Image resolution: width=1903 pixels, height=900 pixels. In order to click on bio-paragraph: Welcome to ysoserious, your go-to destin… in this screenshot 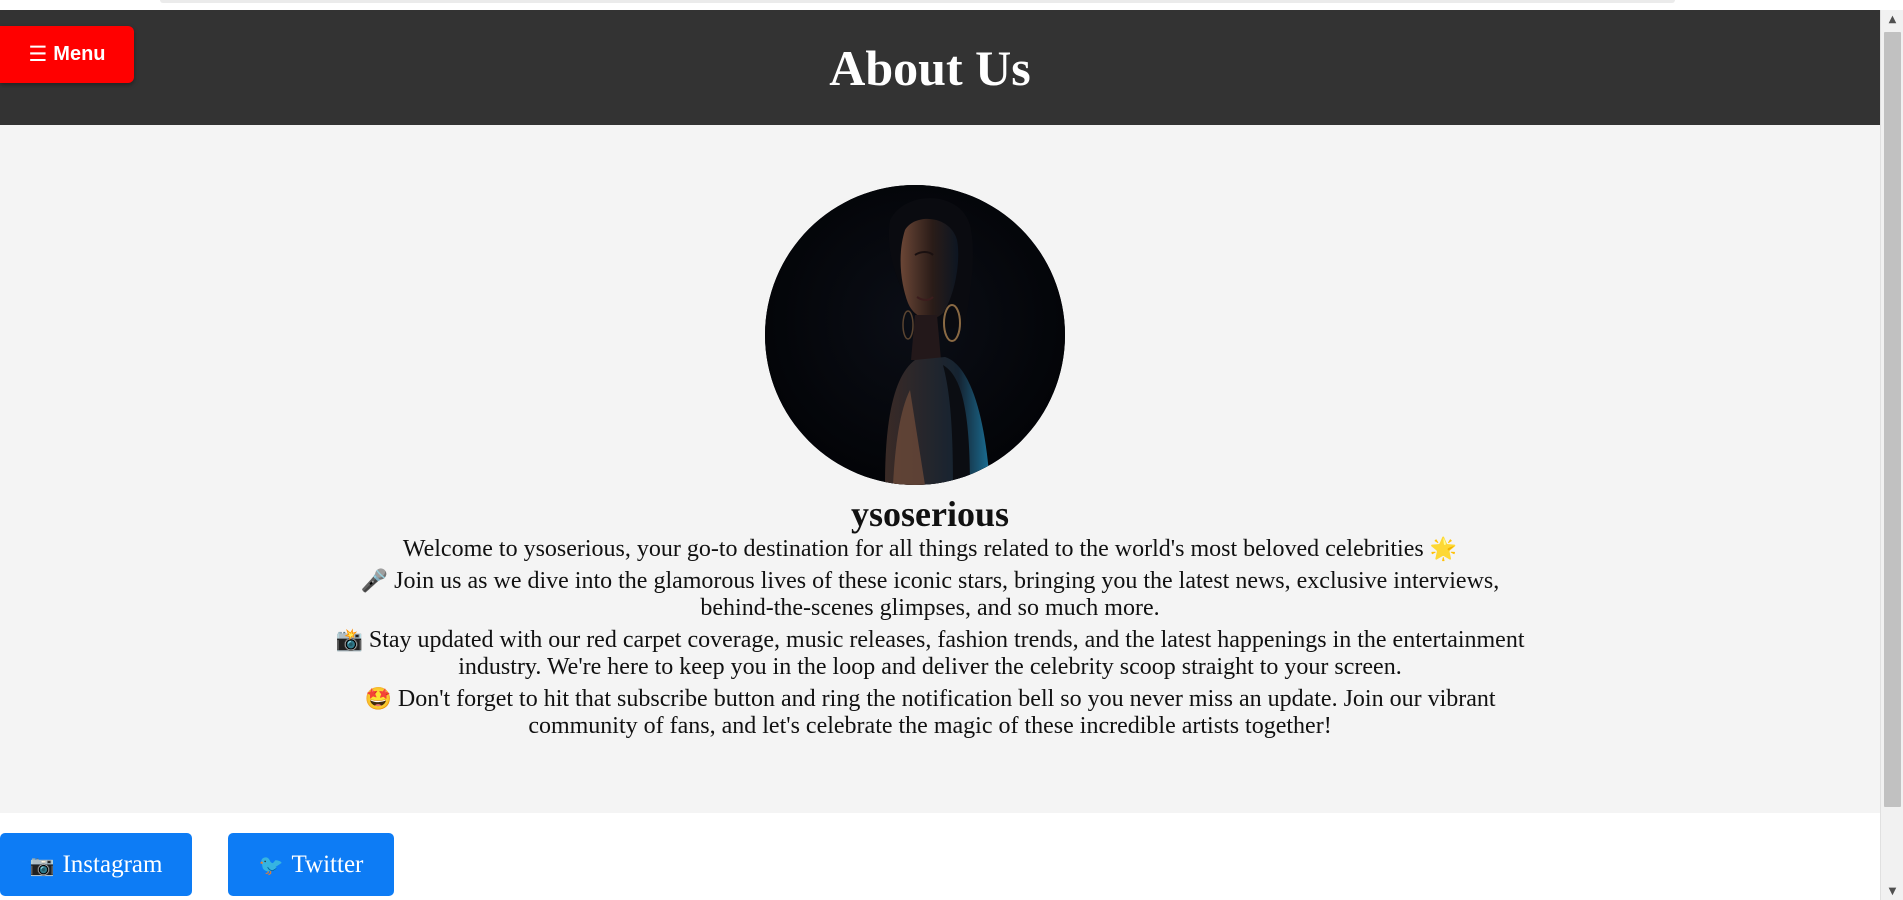, I will do `click(930, 549)`.